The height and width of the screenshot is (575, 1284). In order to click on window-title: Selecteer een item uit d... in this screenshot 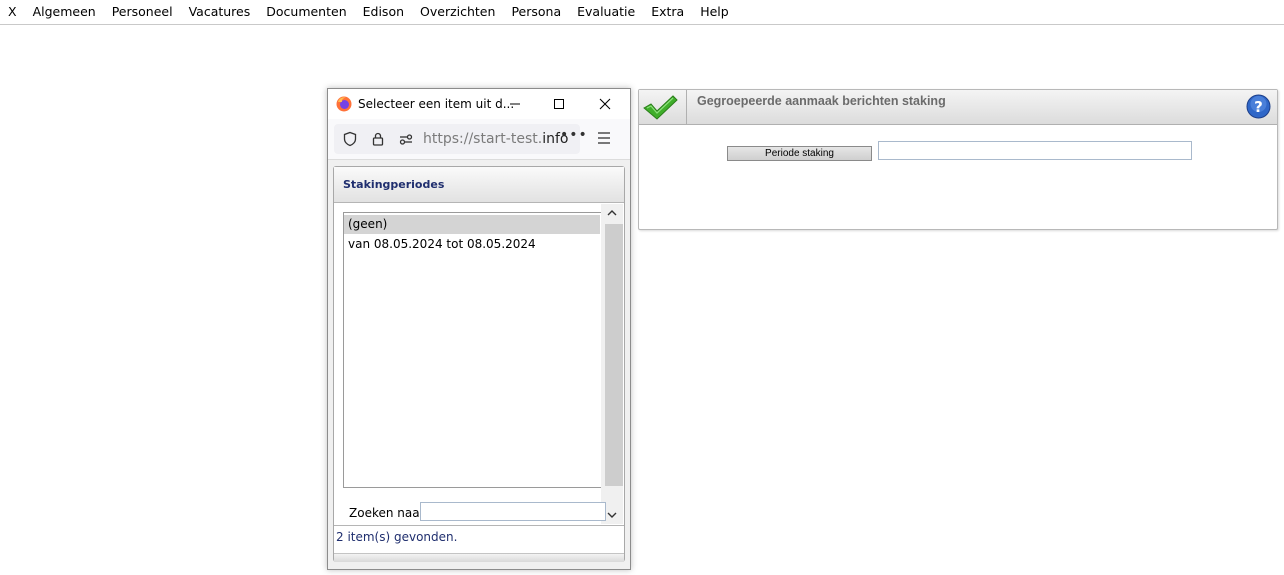, I will do `click(436, 104)`.